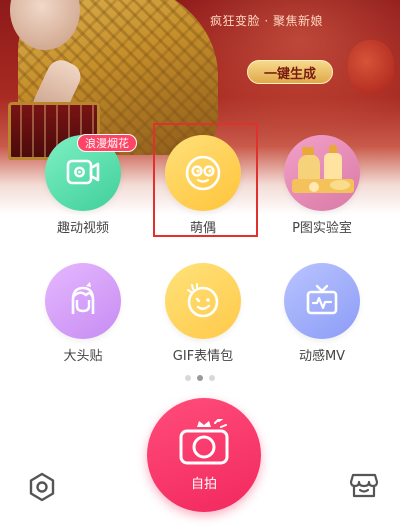 The image size is (400, 530). I want to click on tv-pulse-icon, so click(322, 299).